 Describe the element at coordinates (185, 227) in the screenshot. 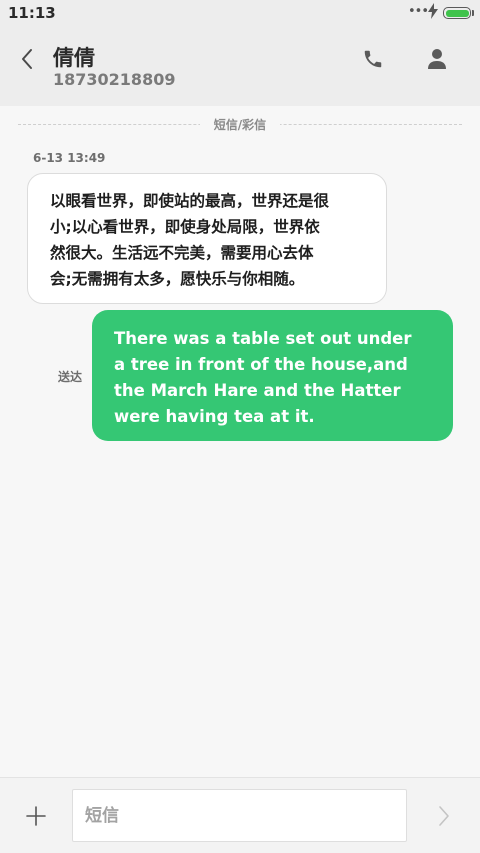

I see `message-line: 小;以心看世界，即使身处局限，世界依` at that location.